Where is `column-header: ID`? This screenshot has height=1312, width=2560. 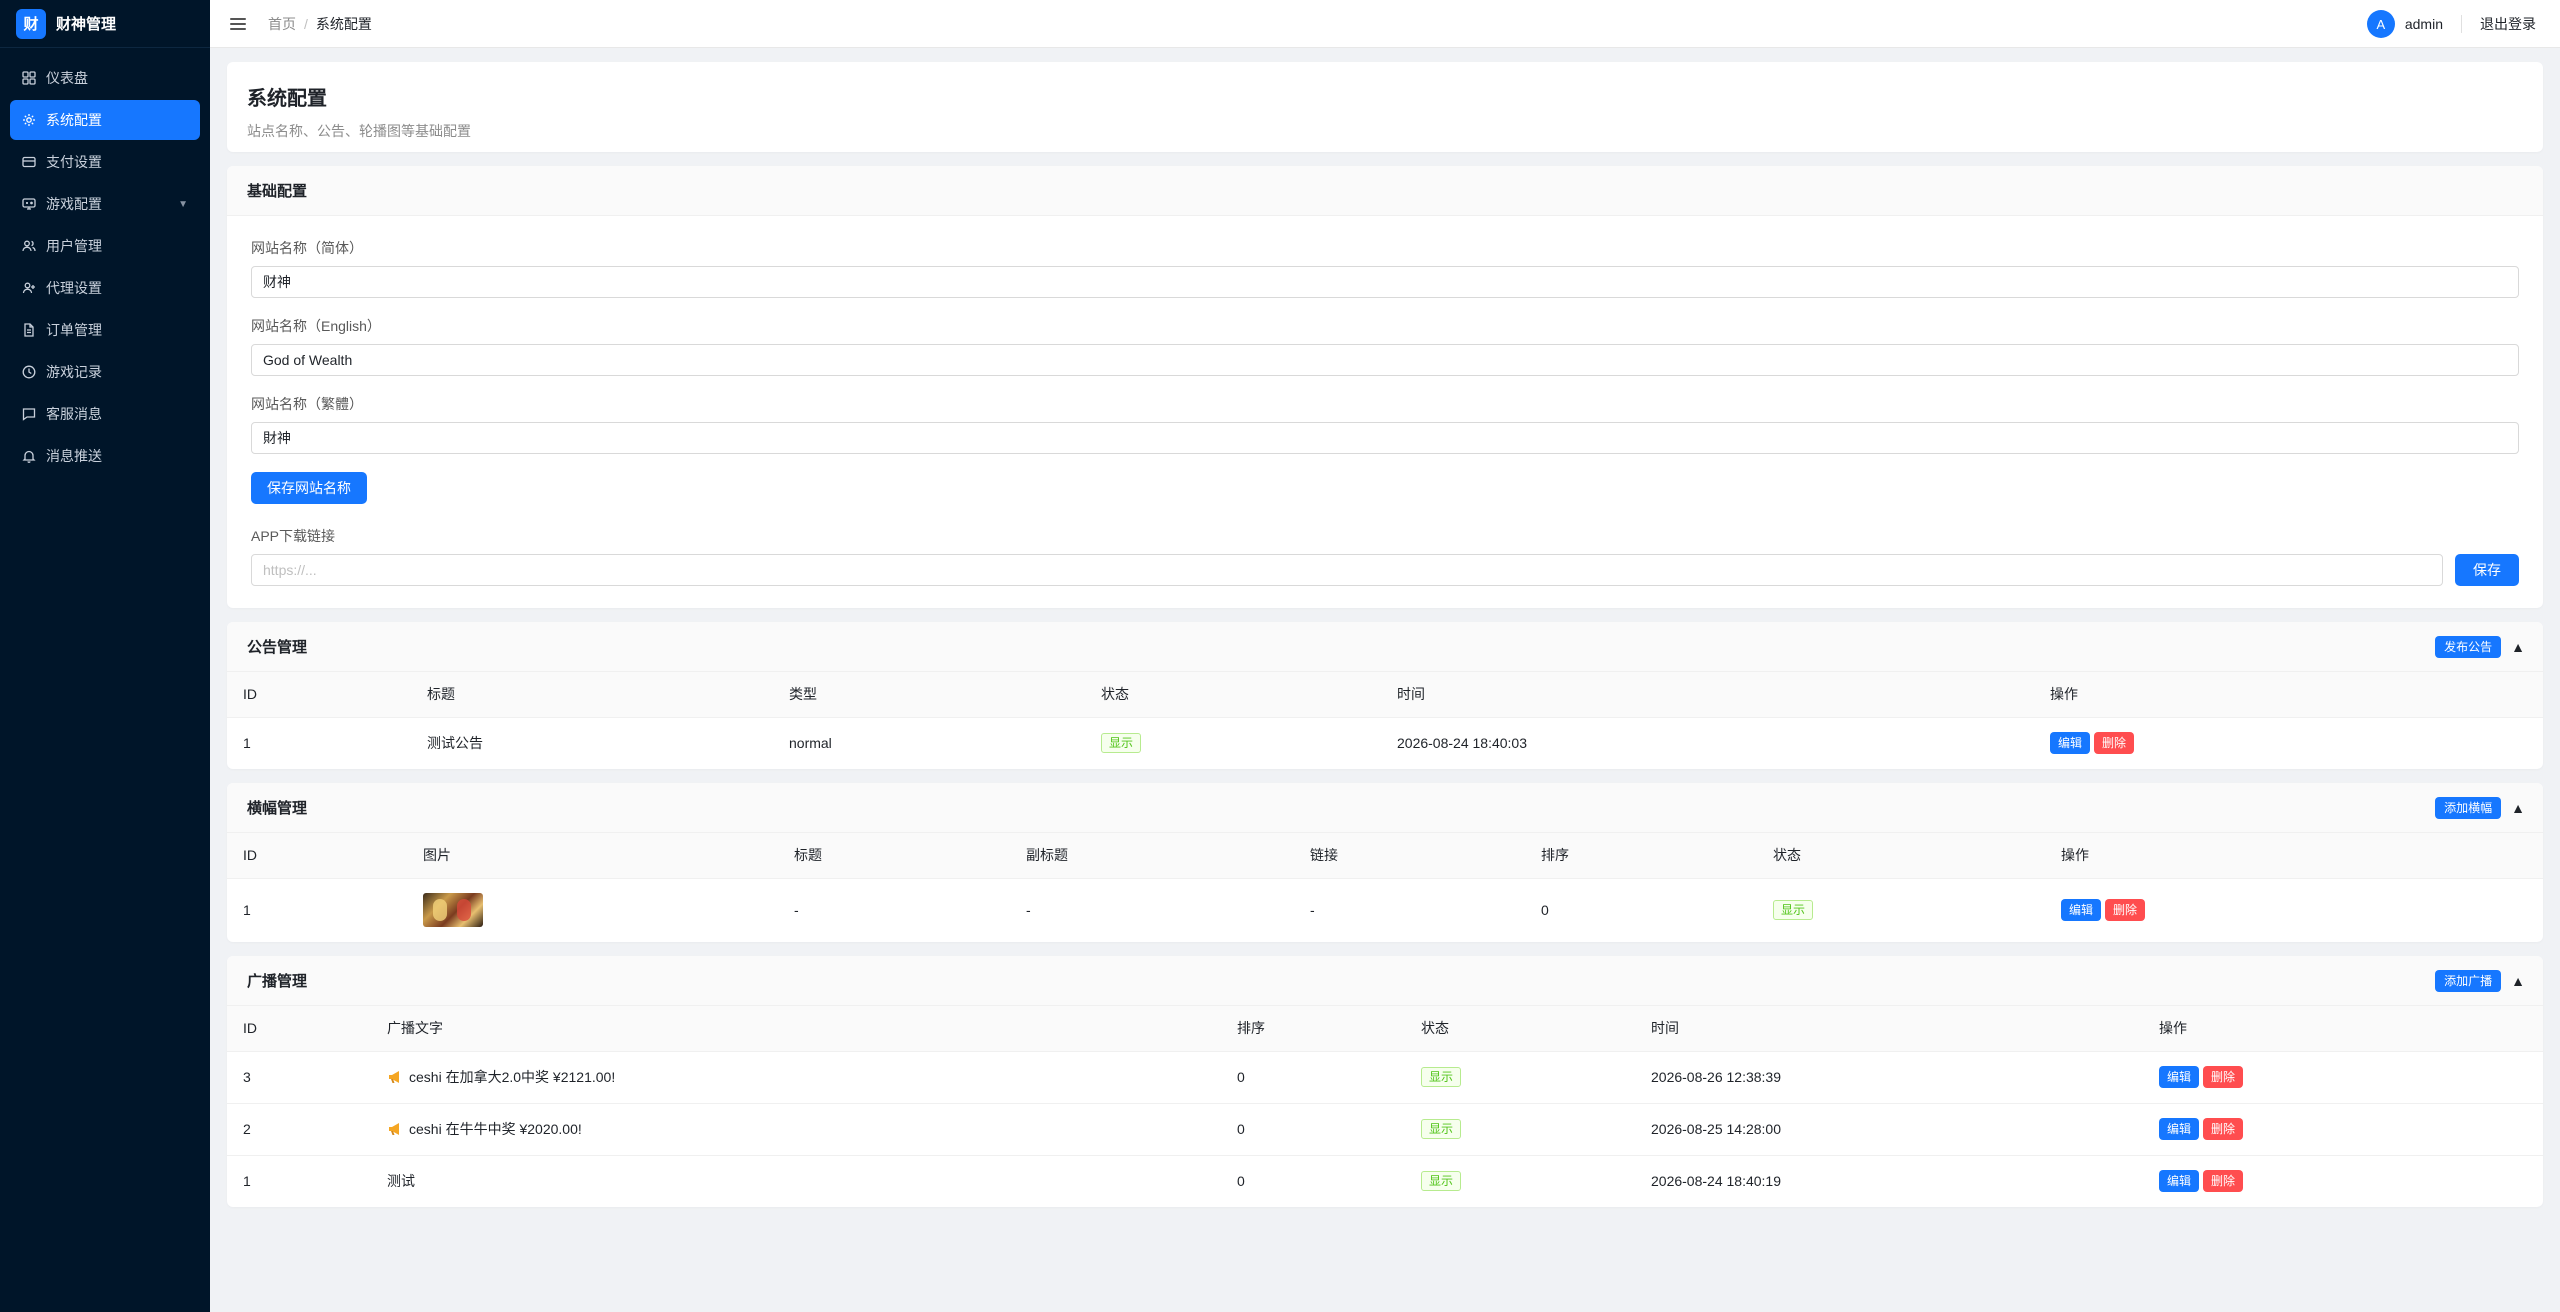
column-header: ID is located at coordinates (299, 1029).